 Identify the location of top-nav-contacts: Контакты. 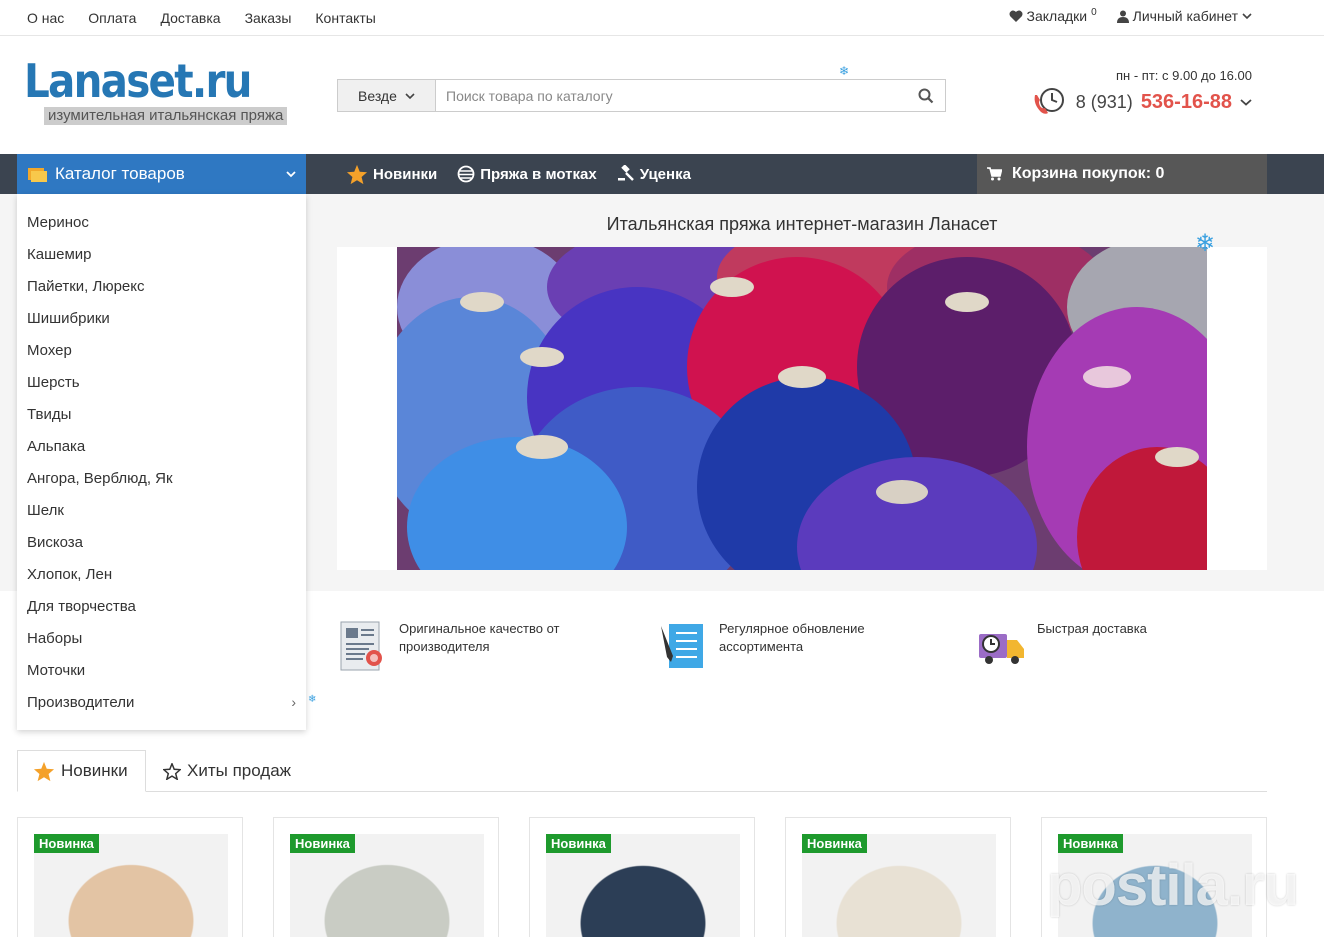
(345, 18).